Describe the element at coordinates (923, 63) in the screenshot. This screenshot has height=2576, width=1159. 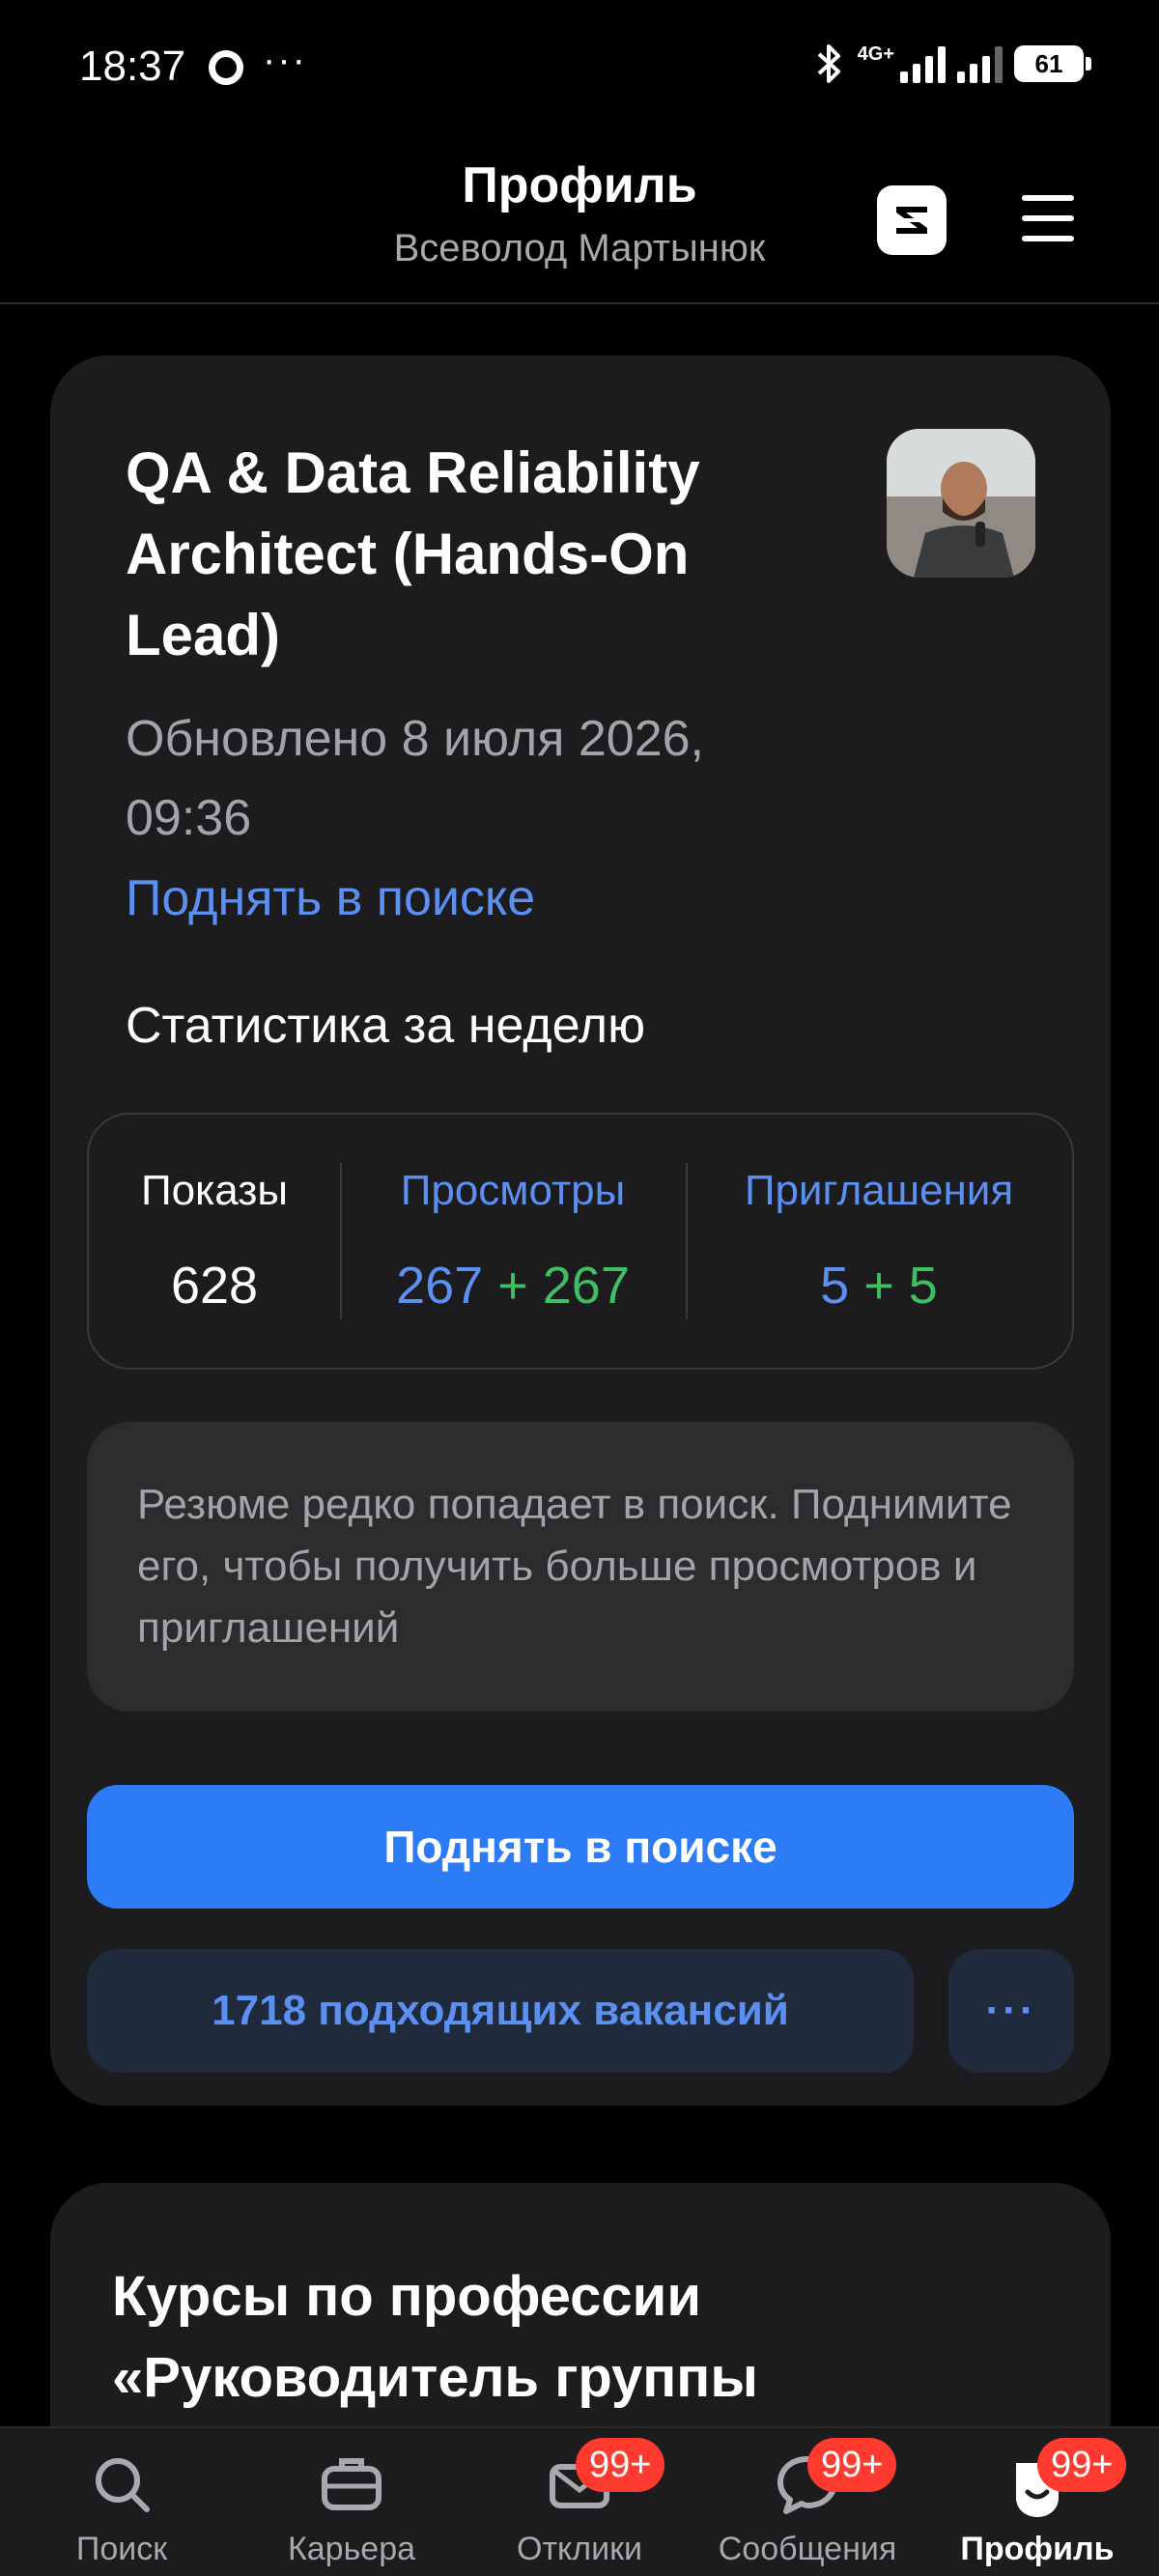
I see `signal-1-icon` at that location.